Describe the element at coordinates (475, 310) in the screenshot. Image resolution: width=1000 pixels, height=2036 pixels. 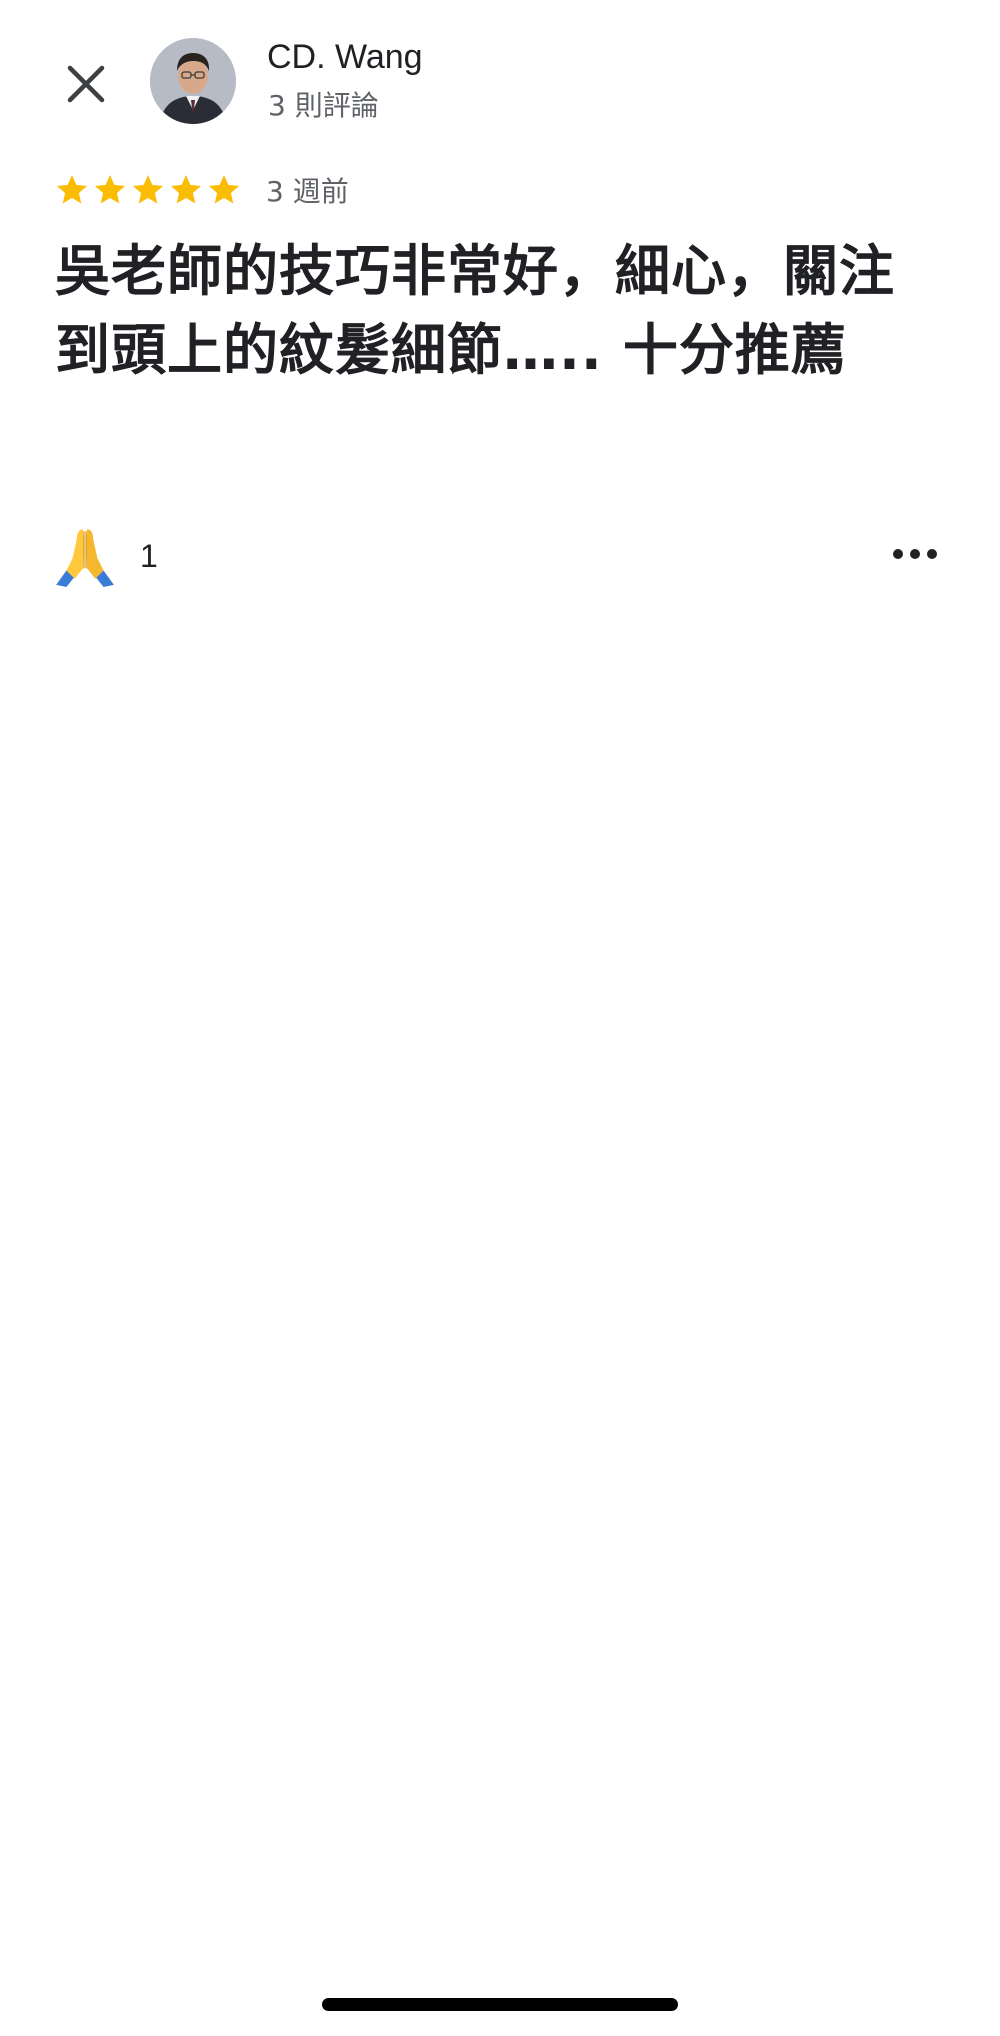
I see `review-text: 吳老師的技巧非常好，細心，關注到頭上的紋髮細節….. 十分推薦` at that location.